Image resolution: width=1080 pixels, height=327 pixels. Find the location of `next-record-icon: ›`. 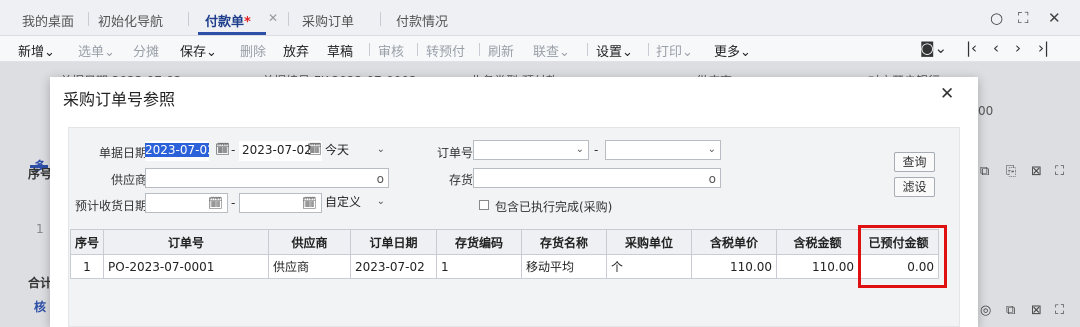

next-record-icon: › is located at coordinates (1018, 48).